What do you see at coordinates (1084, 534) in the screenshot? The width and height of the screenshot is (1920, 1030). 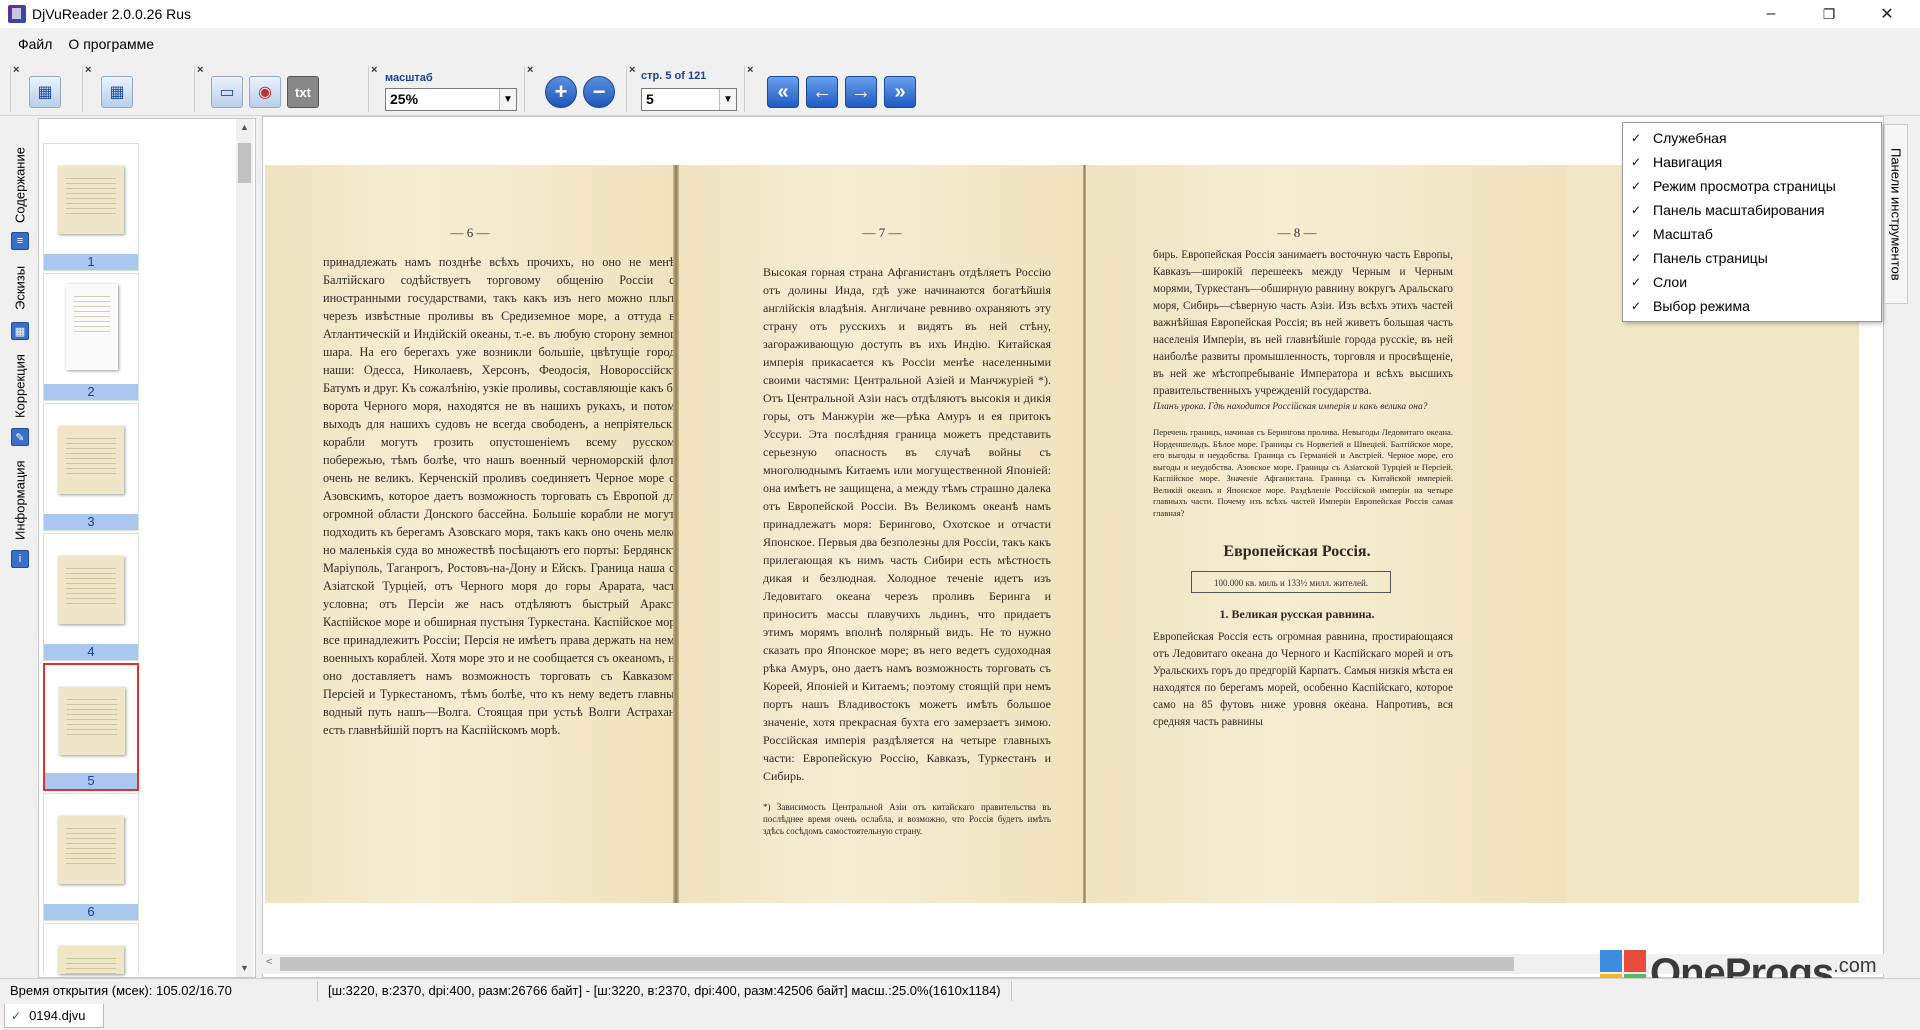 I see `page-gutter` at bounding box center [1084, 534].